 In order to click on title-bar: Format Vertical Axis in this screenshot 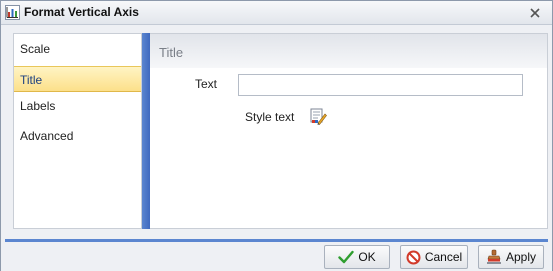, I will do `click(276, 13)`.